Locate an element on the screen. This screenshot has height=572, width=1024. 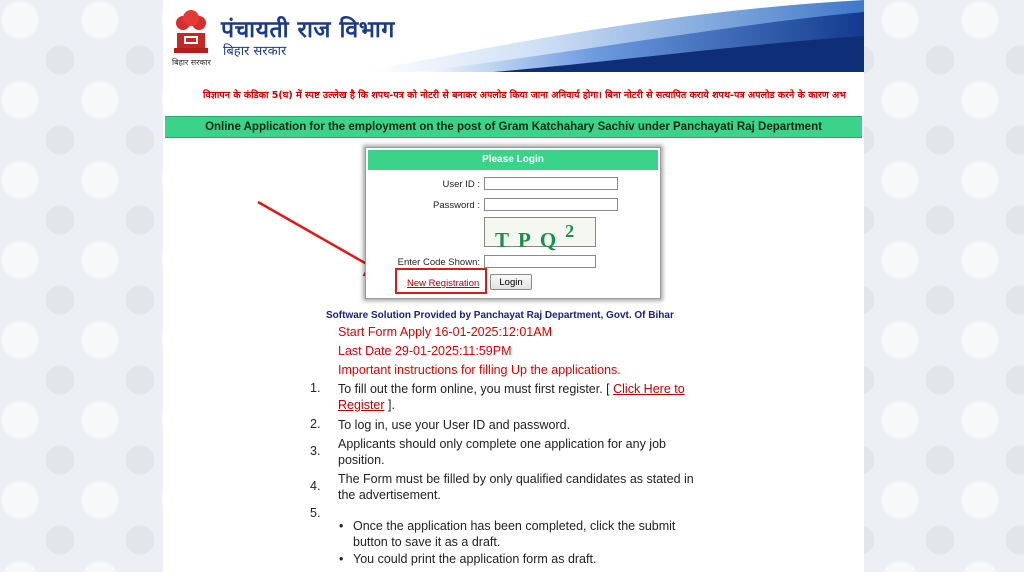
captcha-image: TPQ2 is located at coordinates (540, 234).